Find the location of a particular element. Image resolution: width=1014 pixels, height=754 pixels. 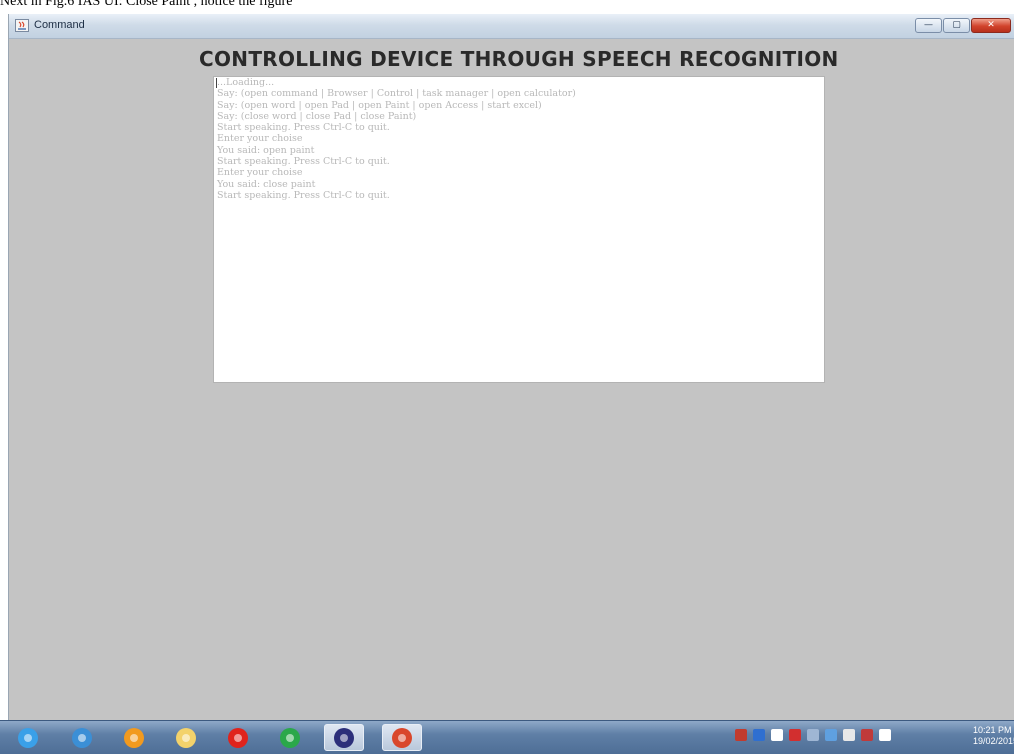

window-titlebar: Command — ▢ ✕ is located at coordinates (511, 26).